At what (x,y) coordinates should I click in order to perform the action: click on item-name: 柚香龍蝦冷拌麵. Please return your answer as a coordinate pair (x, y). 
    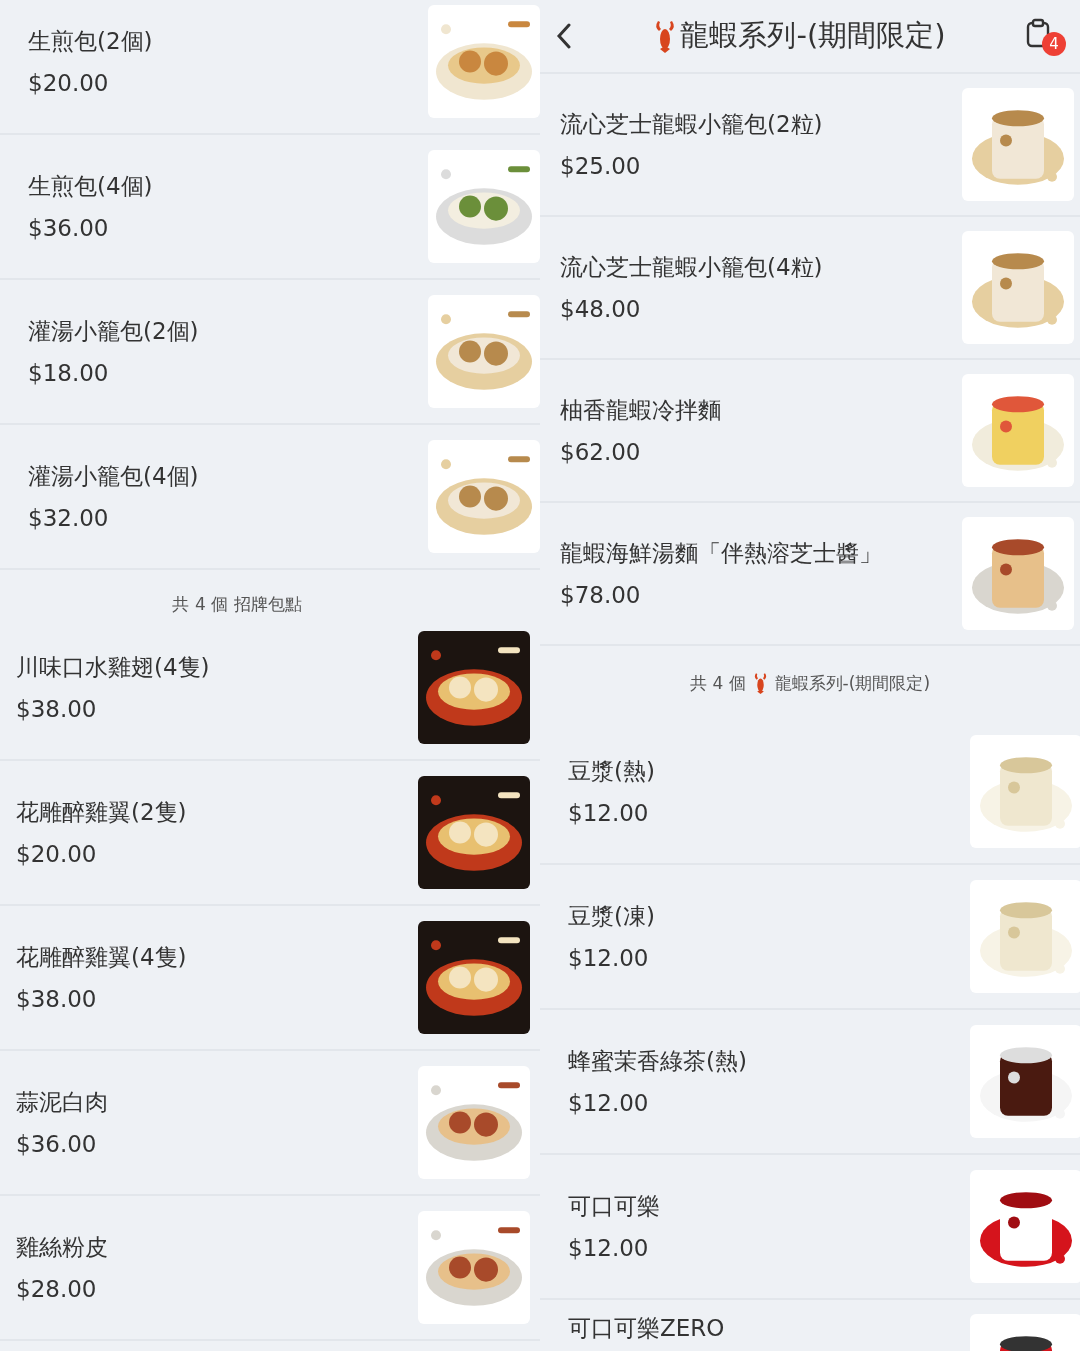
    Looking at the image, I should click on (640, 409).